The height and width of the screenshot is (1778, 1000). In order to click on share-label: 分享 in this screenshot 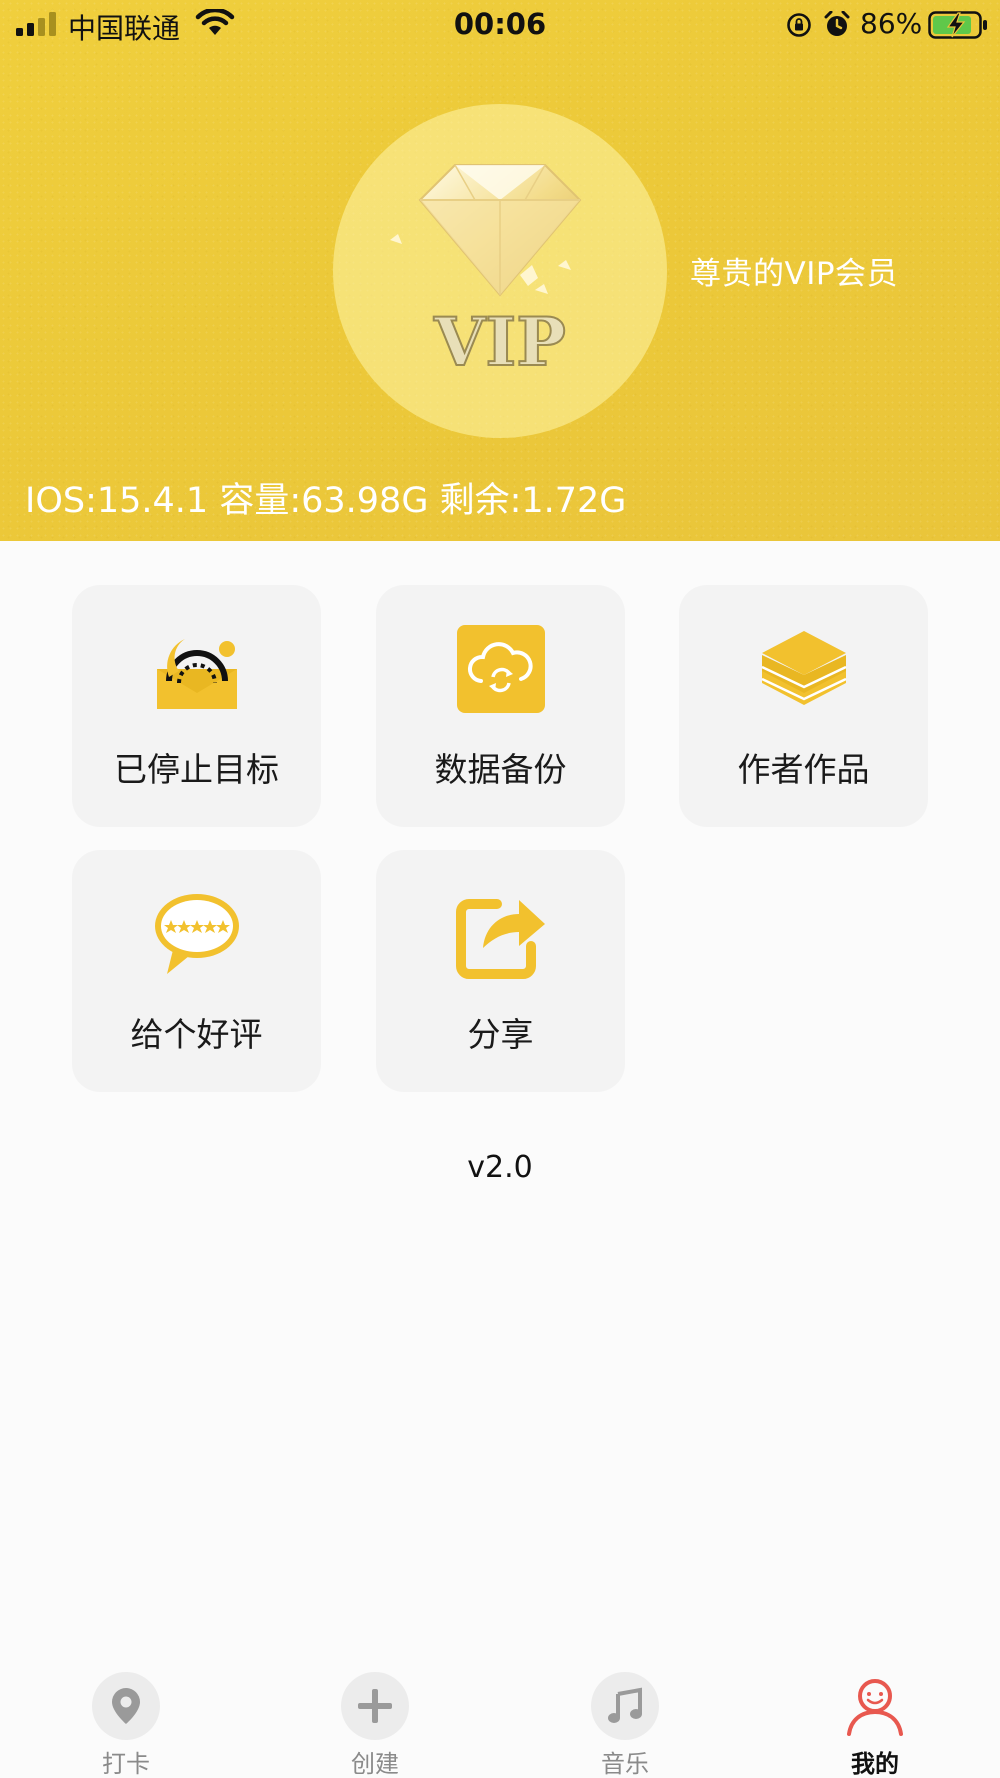, I will do `click(500, 1034)`.